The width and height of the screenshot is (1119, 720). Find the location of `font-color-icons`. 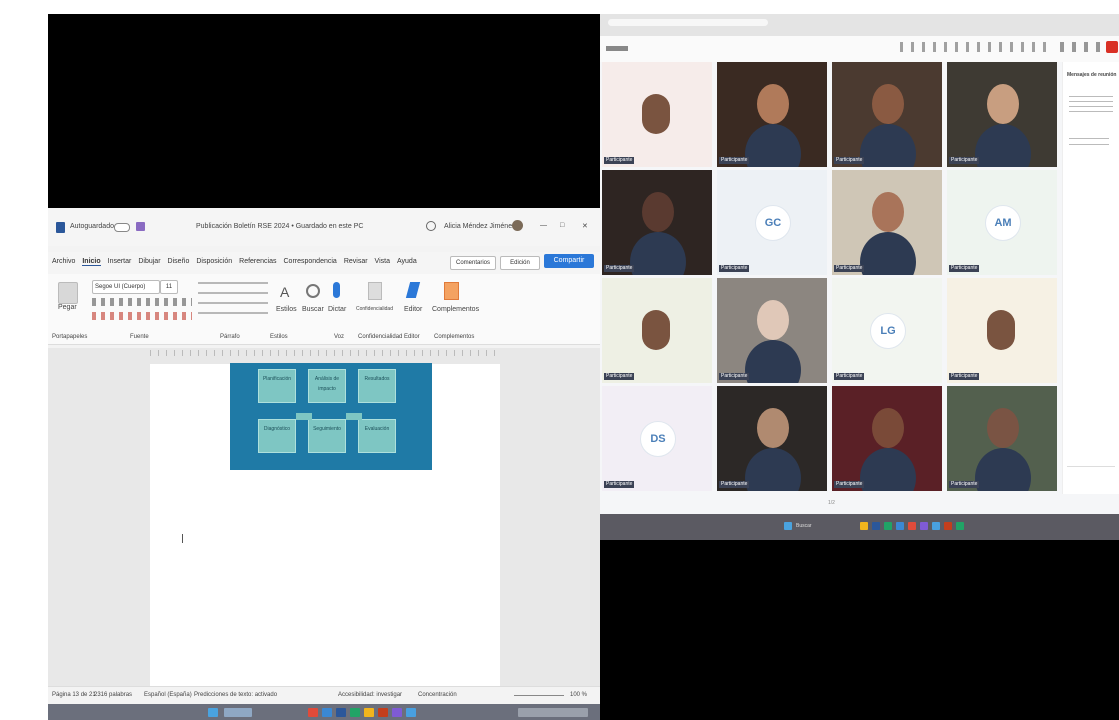

font-color-icons is located at coordinates (142, 316).